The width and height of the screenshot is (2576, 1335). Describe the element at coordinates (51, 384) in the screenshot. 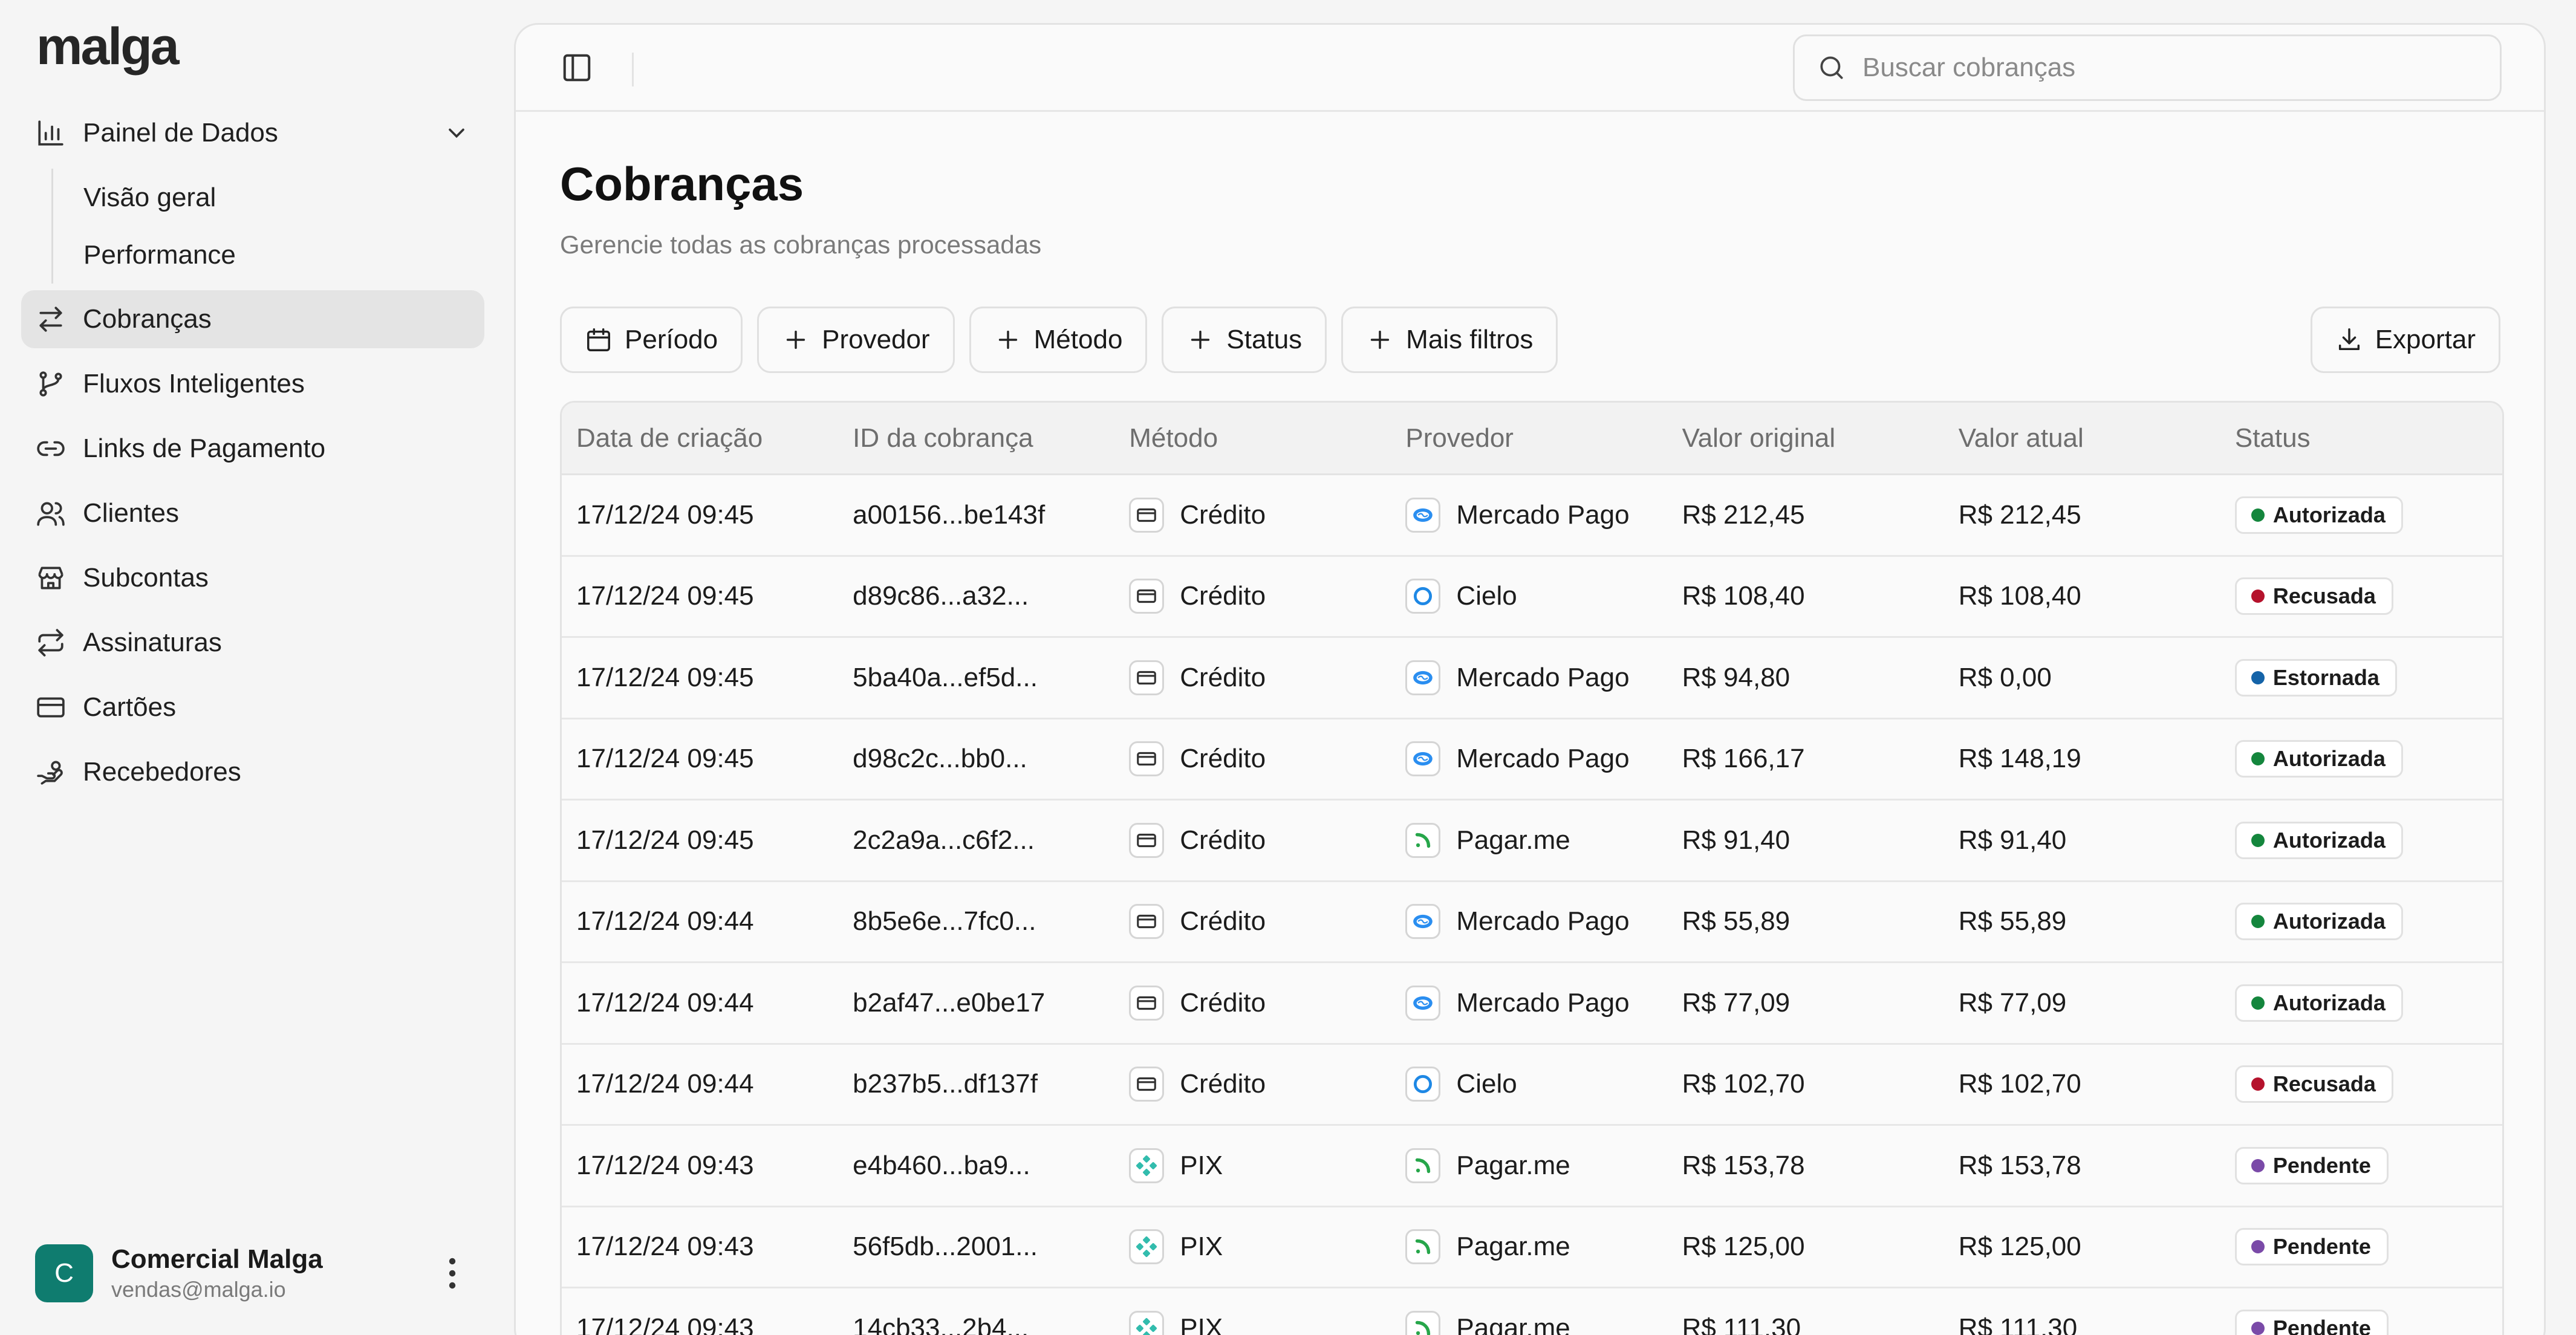

I see `git-branch-icon` at that location.